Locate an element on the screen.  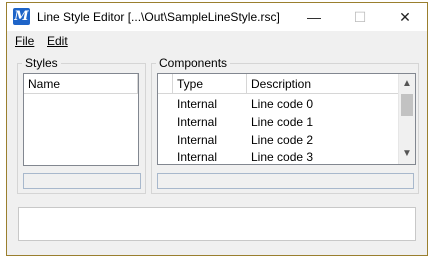
minimize-icon: — is located at coordinates (314, 17).